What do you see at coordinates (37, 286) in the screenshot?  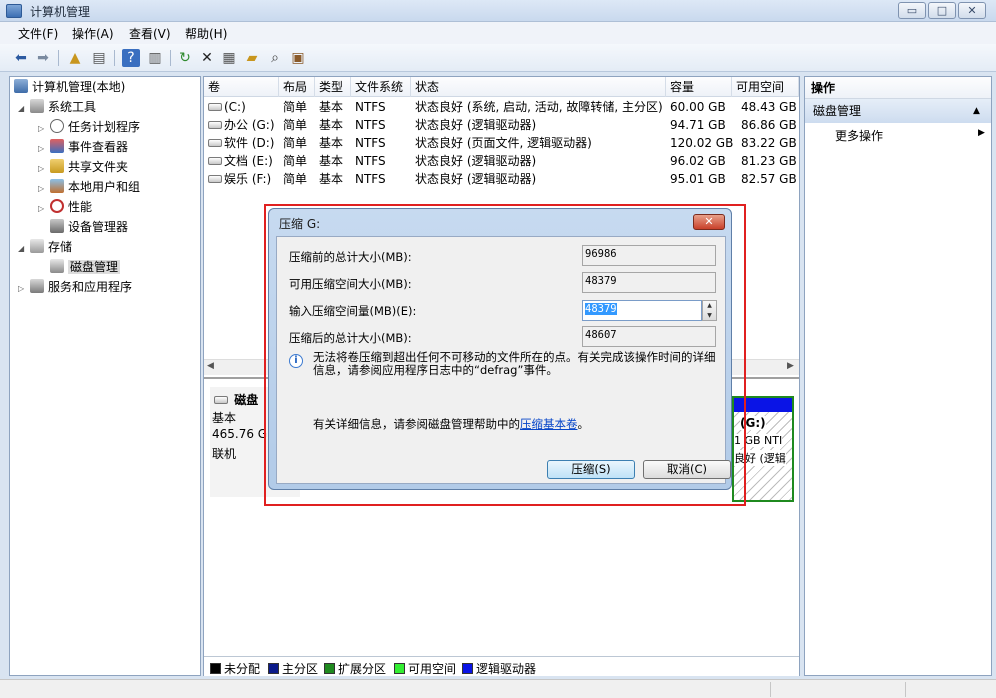 I see `services-icon` at bounding box center [37, 286].